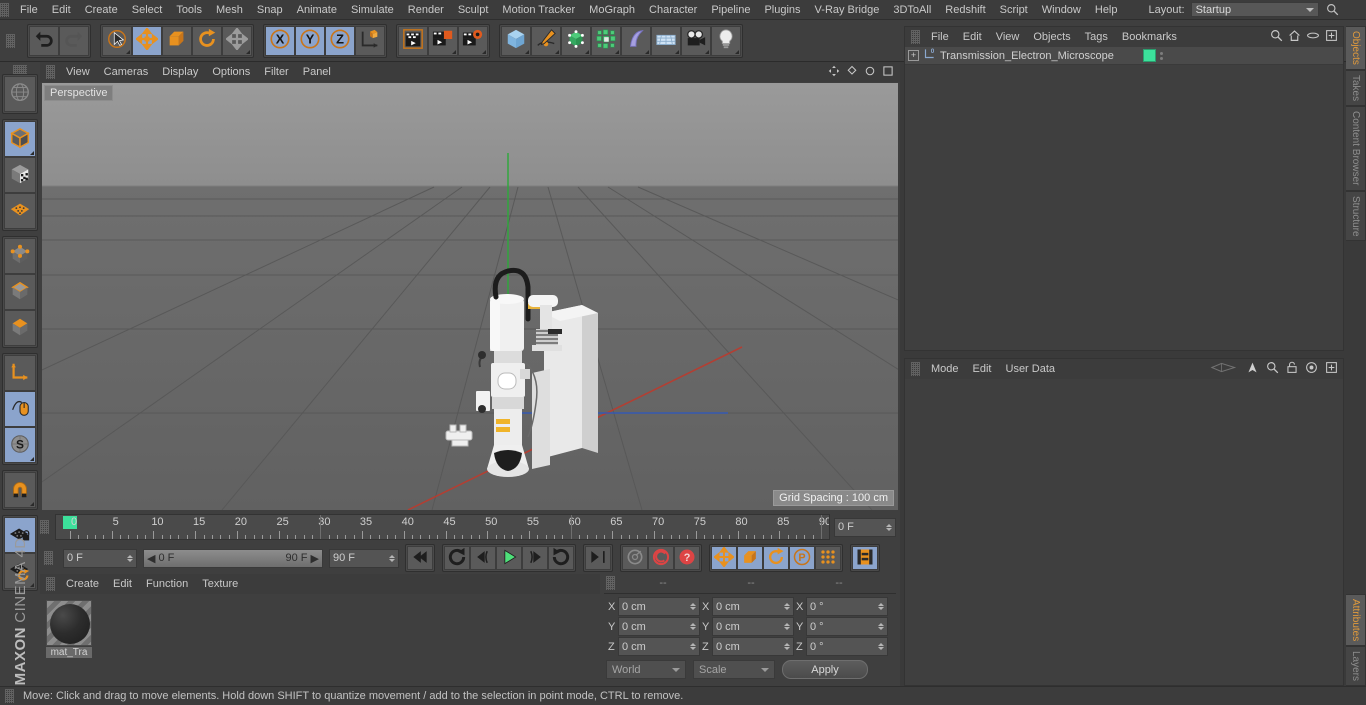 The width and height of the screenshot is (1366, 705). I want to click on add-icon, so click(1331, 369).